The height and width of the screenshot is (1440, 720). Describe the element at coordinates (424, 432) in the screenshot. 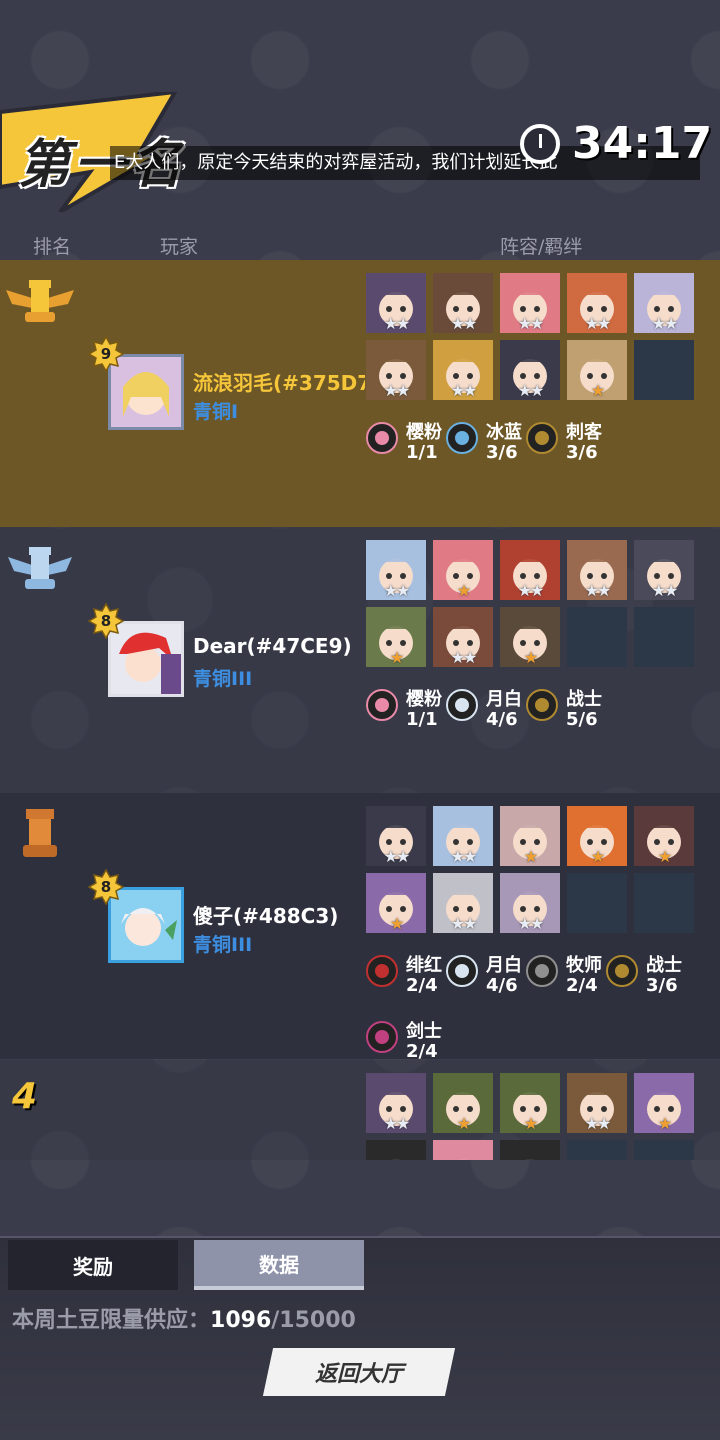

I see `synergy-name: 樱粉` at that location.